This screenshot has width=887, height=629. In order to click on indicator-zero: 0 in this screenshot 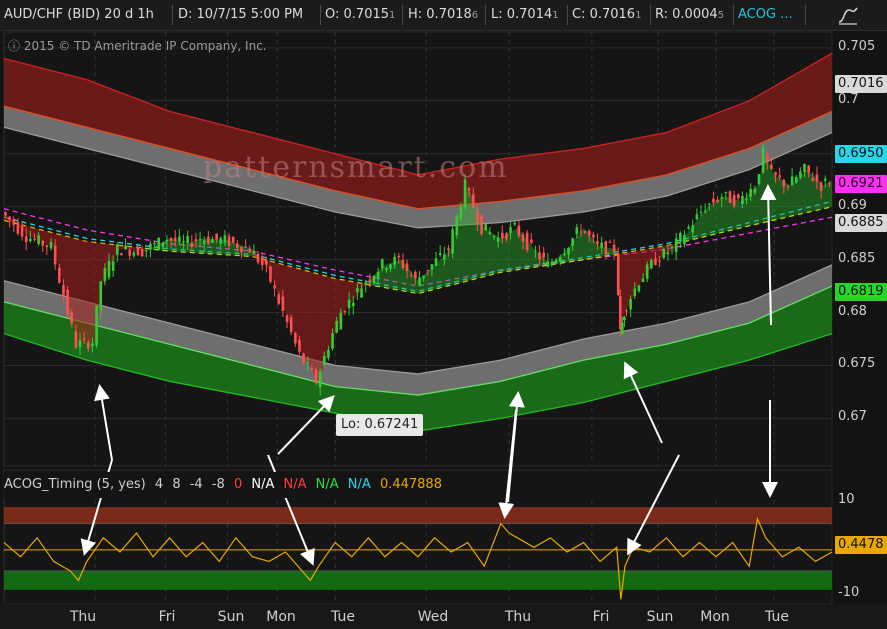, I will do `click(238, 484)`.